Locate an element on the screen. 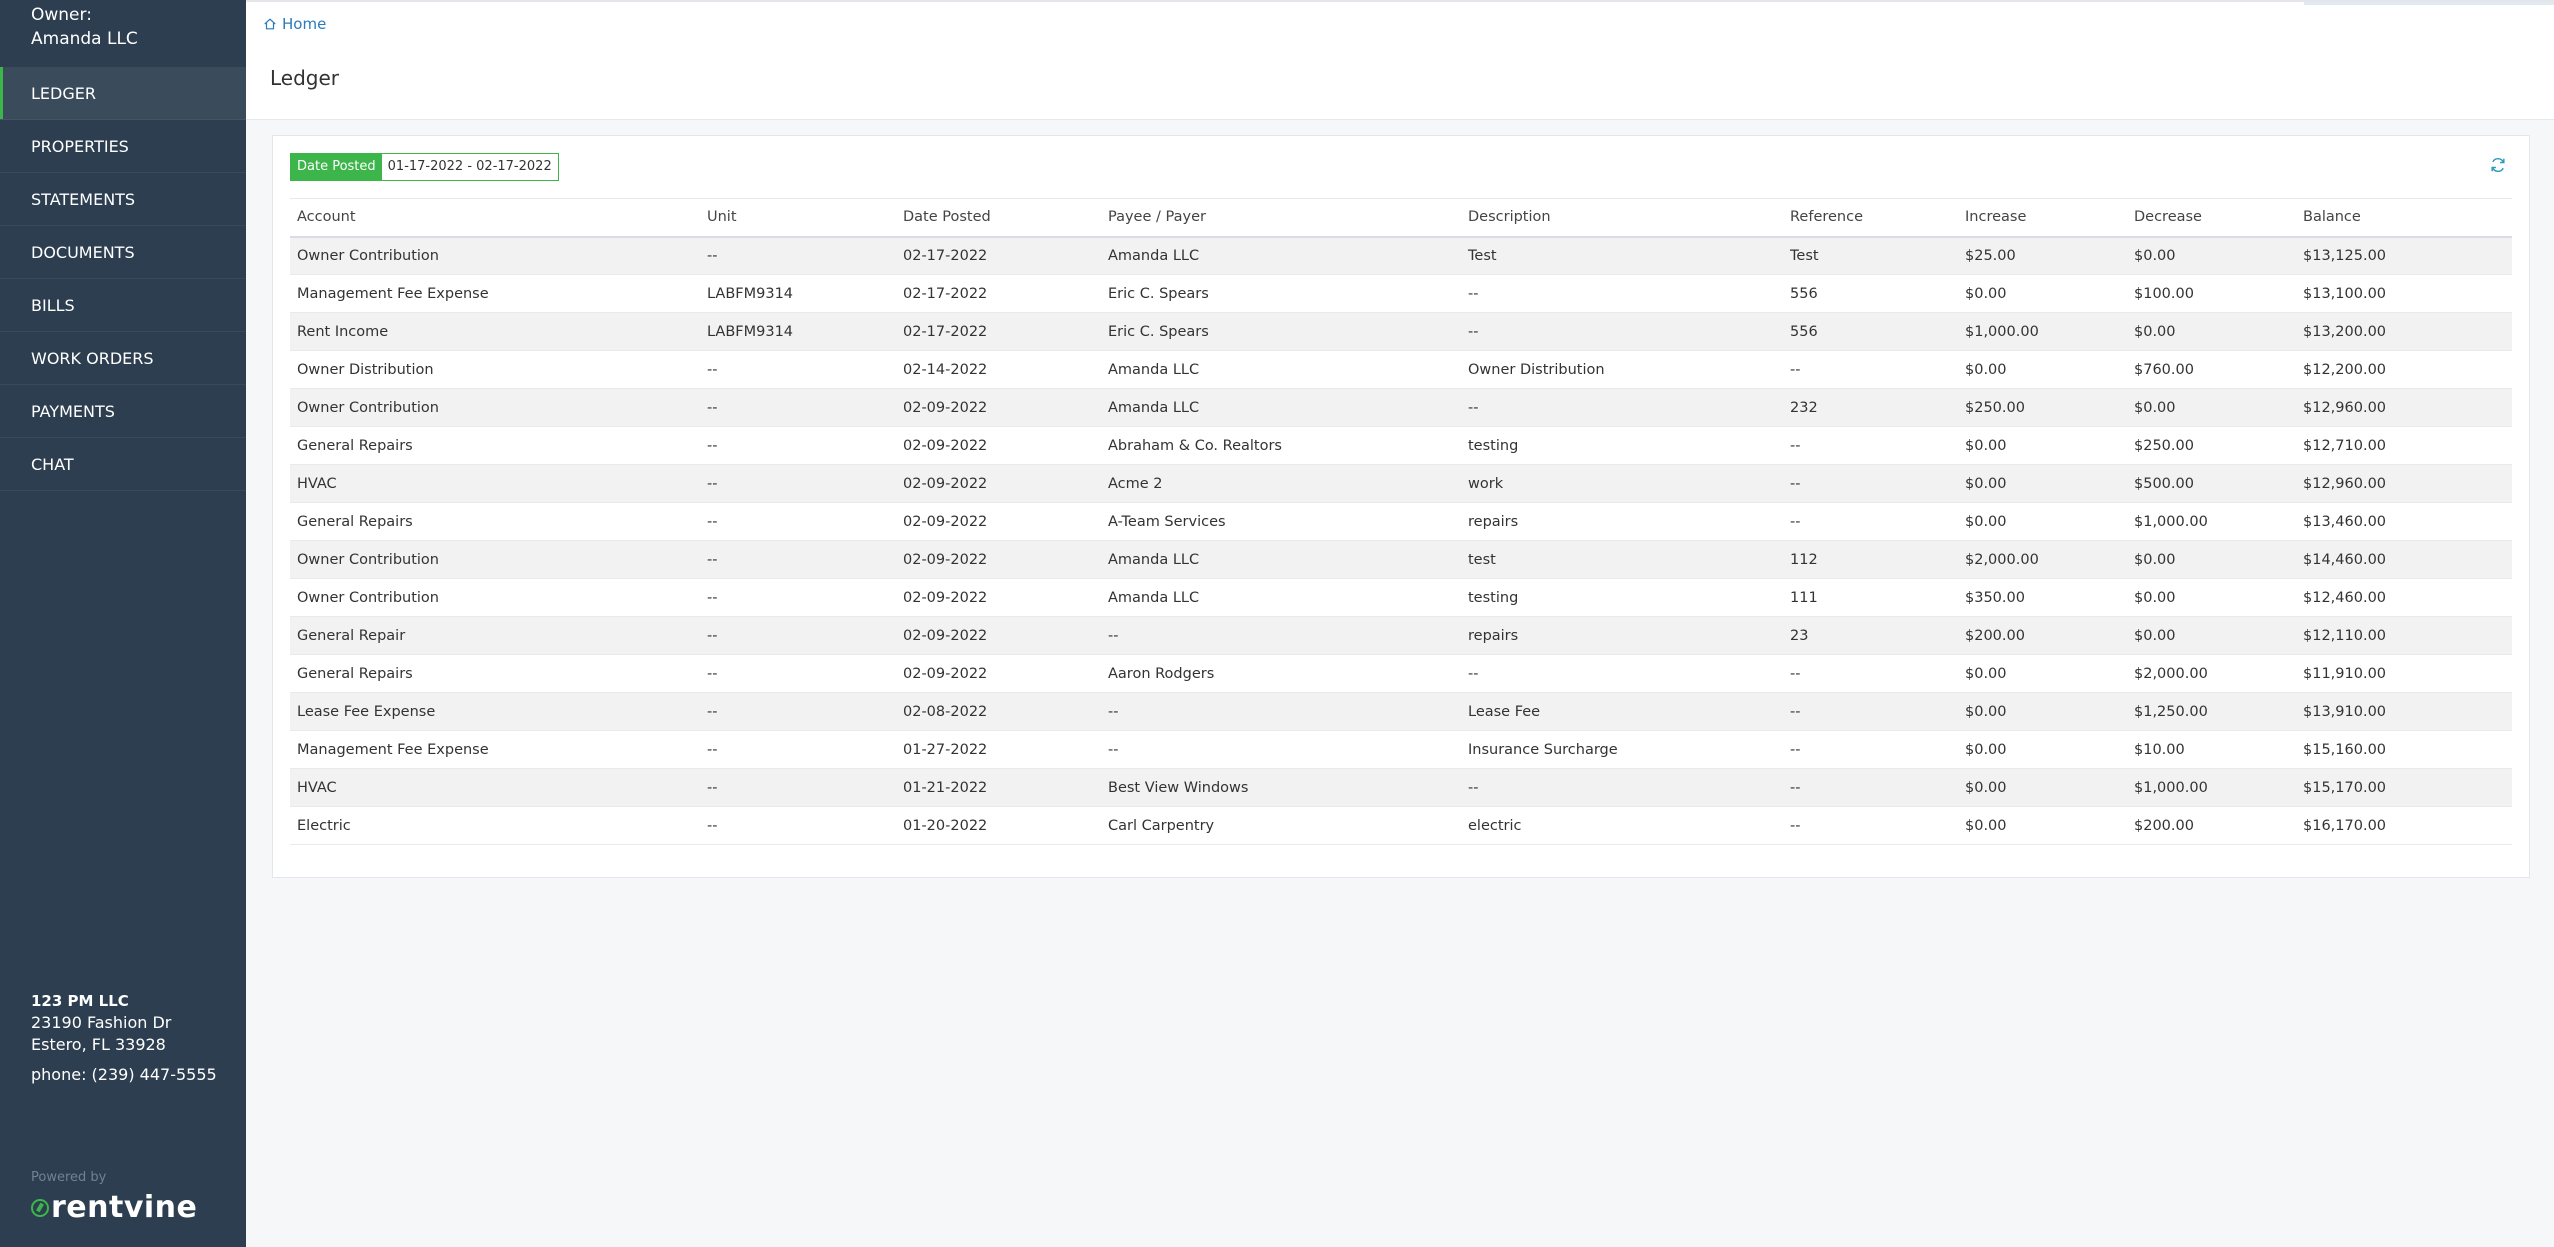 The width and height of the screenshot is (2554, 1247). table-cell: $13,125.00 is located at coordinates (2404, 255).